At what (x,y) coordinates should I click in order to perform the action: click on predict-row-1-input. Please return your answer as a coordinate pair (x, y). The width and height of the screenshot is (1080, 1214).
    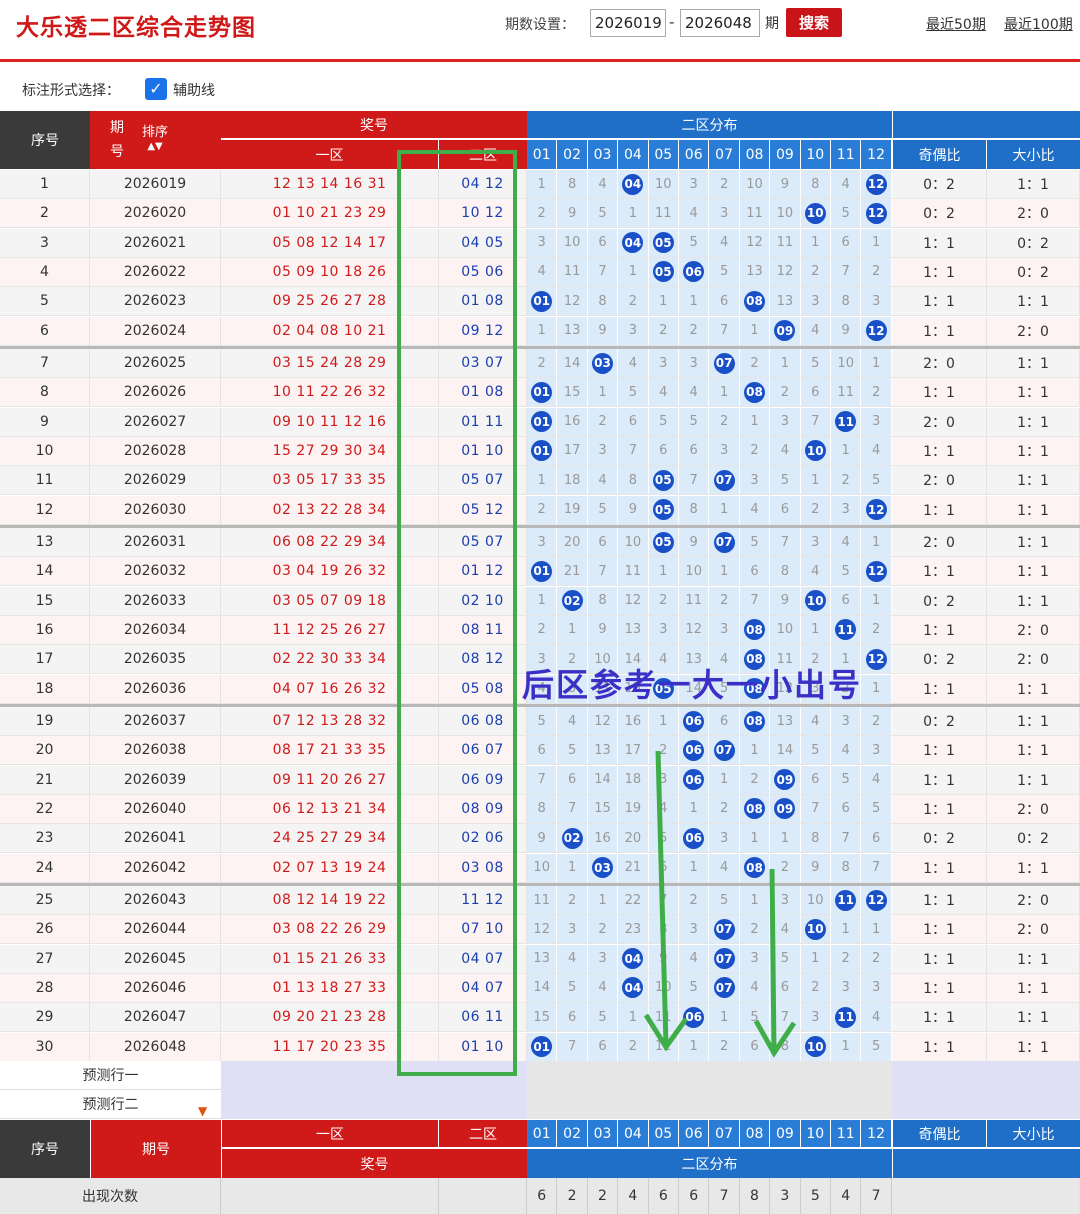
    Looking at the image, I should click on (374, 1075).